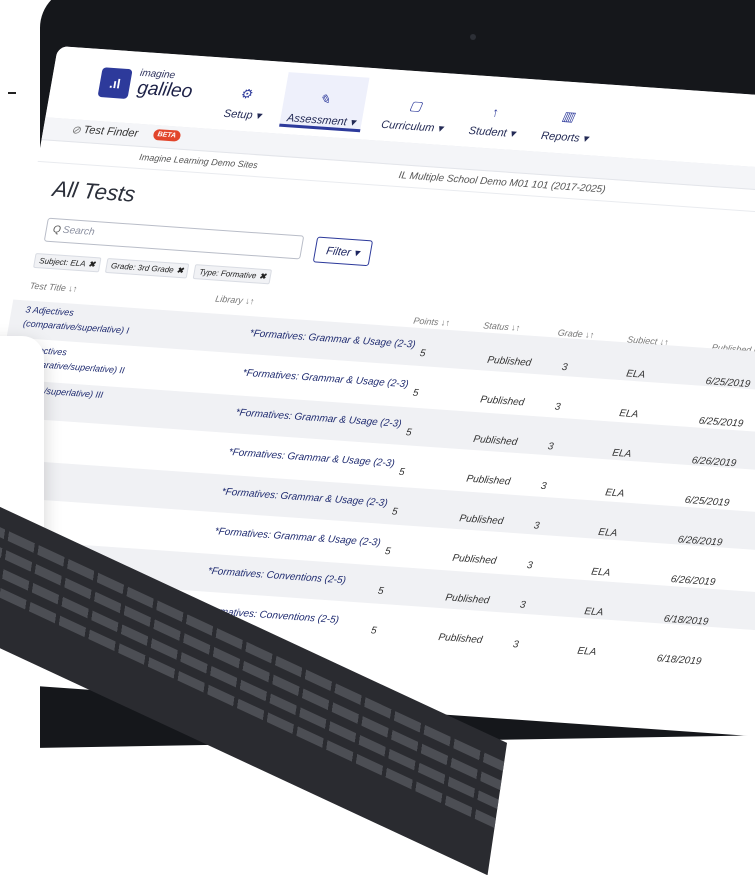  What do you see at coordinates (75, 130) in the screenshot?
I see `pin-icon: ⊘` at bounding box center [75, 130].